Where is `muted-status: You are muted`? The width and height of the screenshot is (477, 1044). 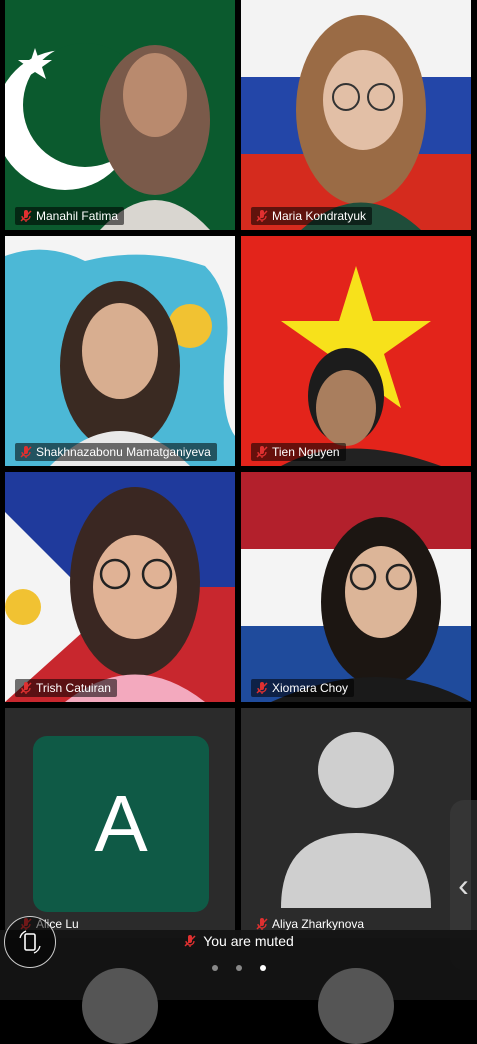 muted-status: You are muted is located at coordinates (238, 941).